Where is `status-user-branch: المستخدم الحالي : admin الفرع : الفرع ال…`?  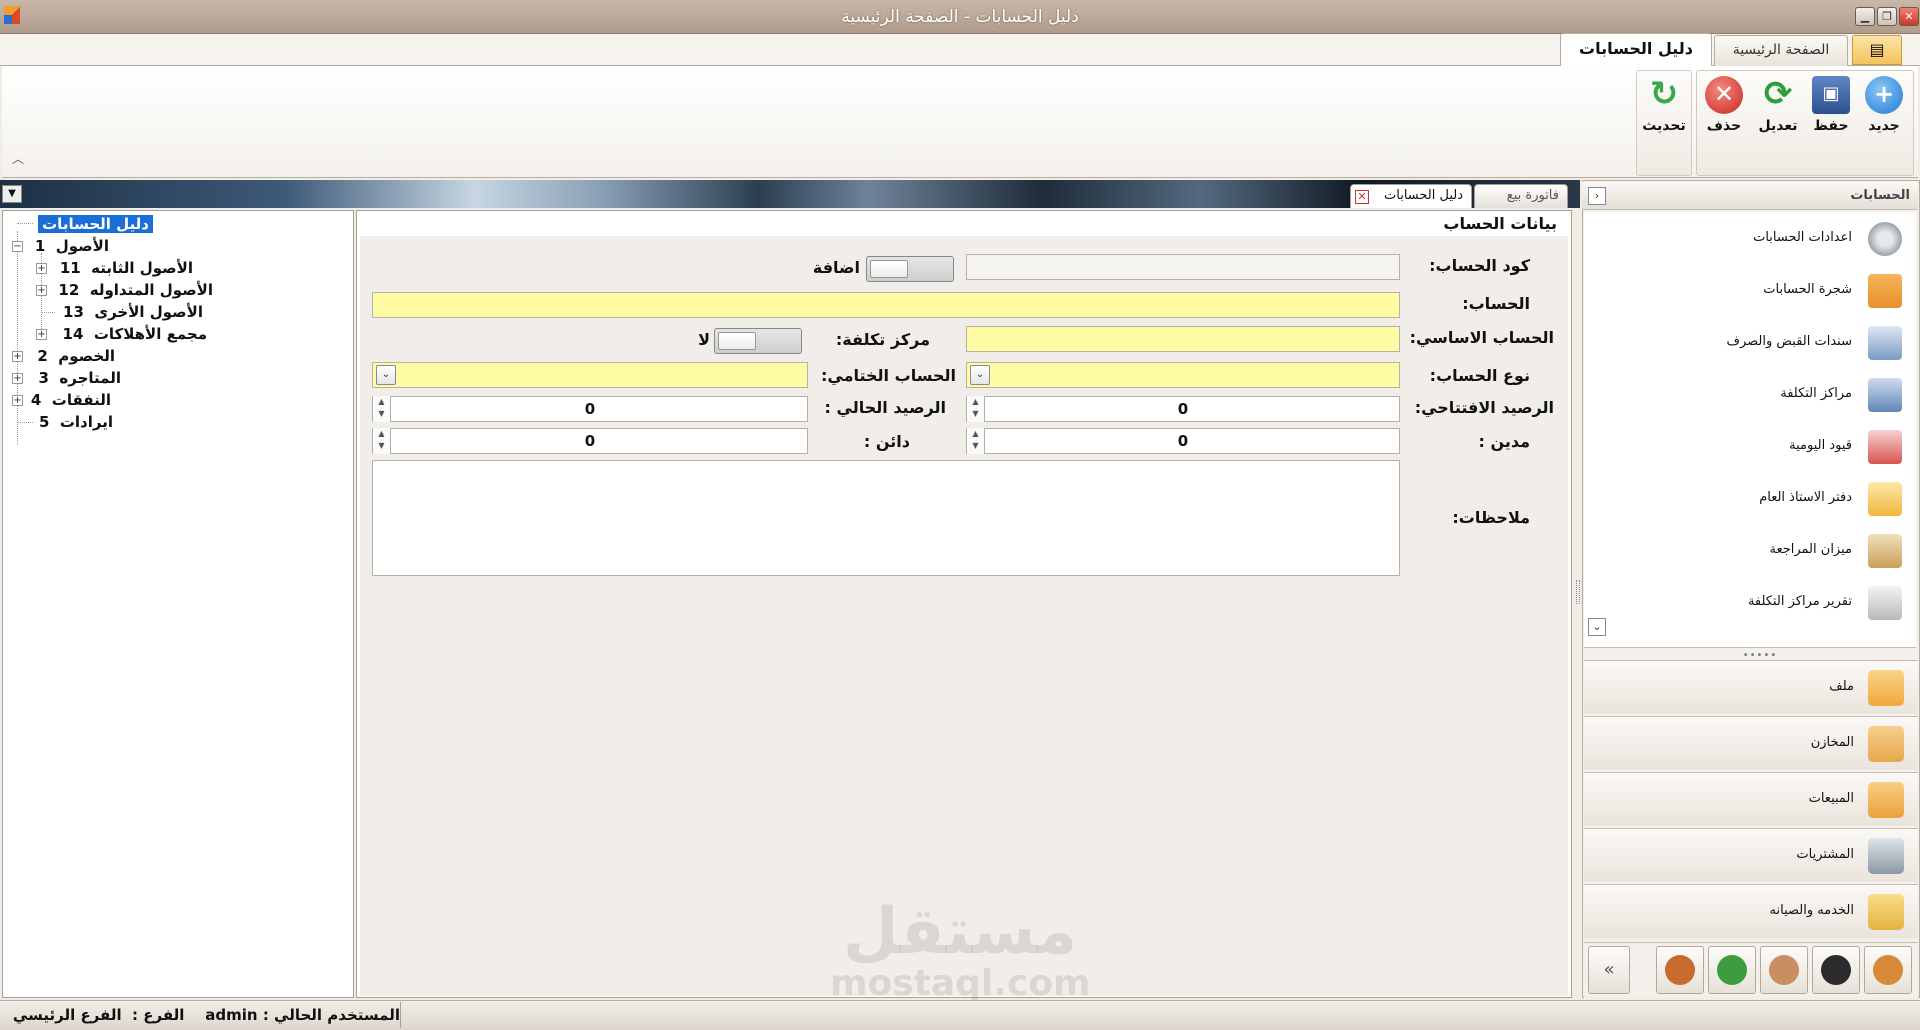 status-user-branch: المستخدم الحالي : admin الفرع : الفرع ال… is located at coordinates (206, 1015).